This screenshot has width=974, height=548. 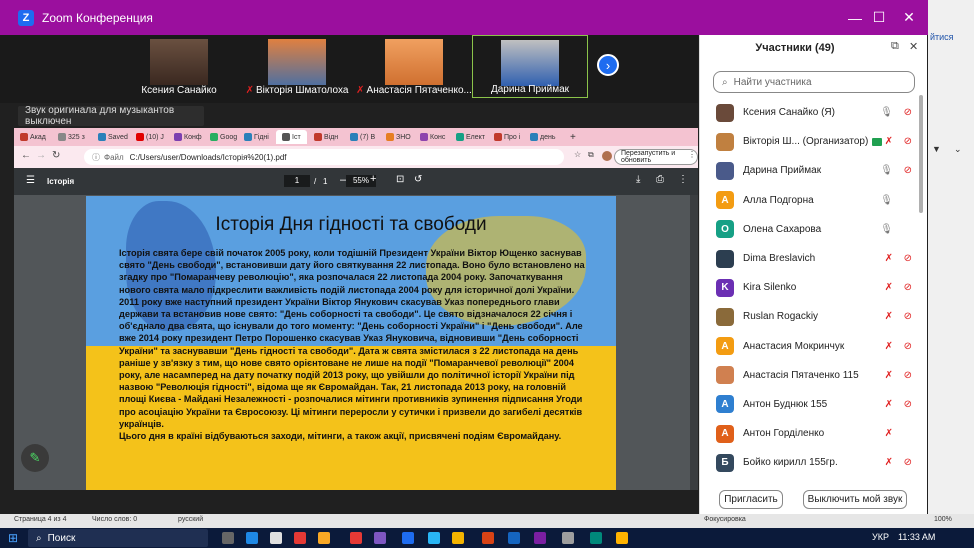 I want to click on onenote-icon, so click(x=540, y=538).